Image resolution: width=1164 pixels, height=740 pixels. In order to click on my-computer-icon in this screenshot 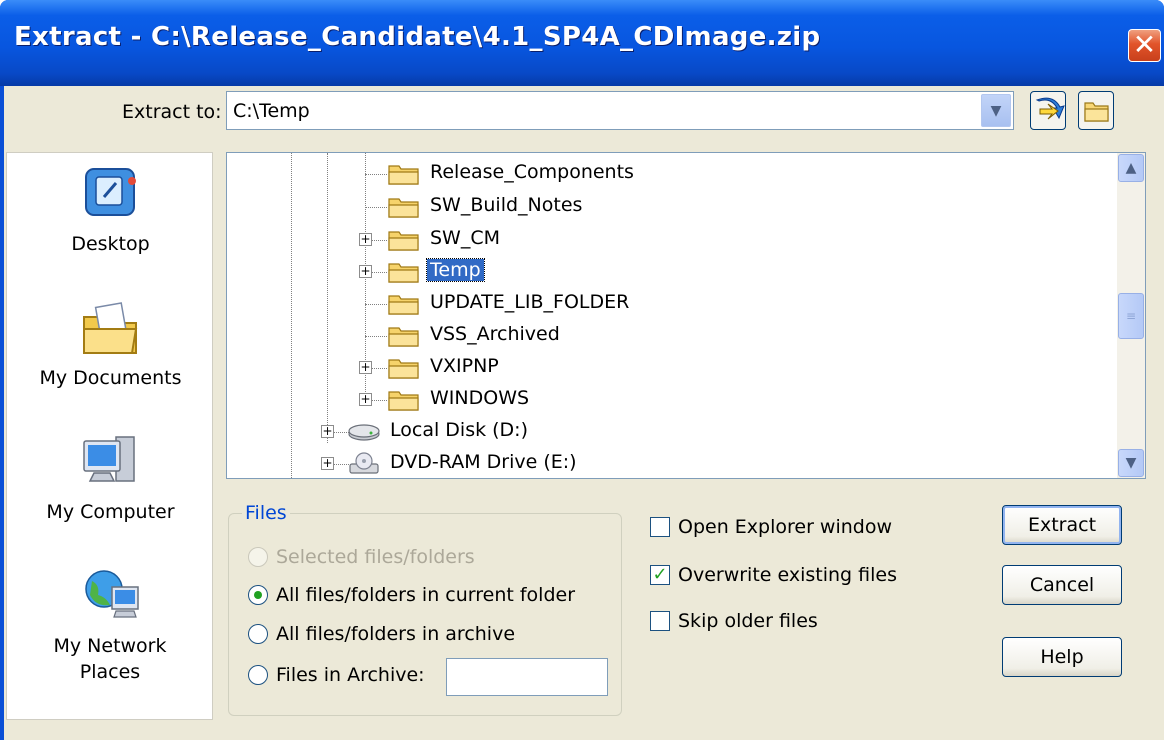, I will do `click(108, 459)`.